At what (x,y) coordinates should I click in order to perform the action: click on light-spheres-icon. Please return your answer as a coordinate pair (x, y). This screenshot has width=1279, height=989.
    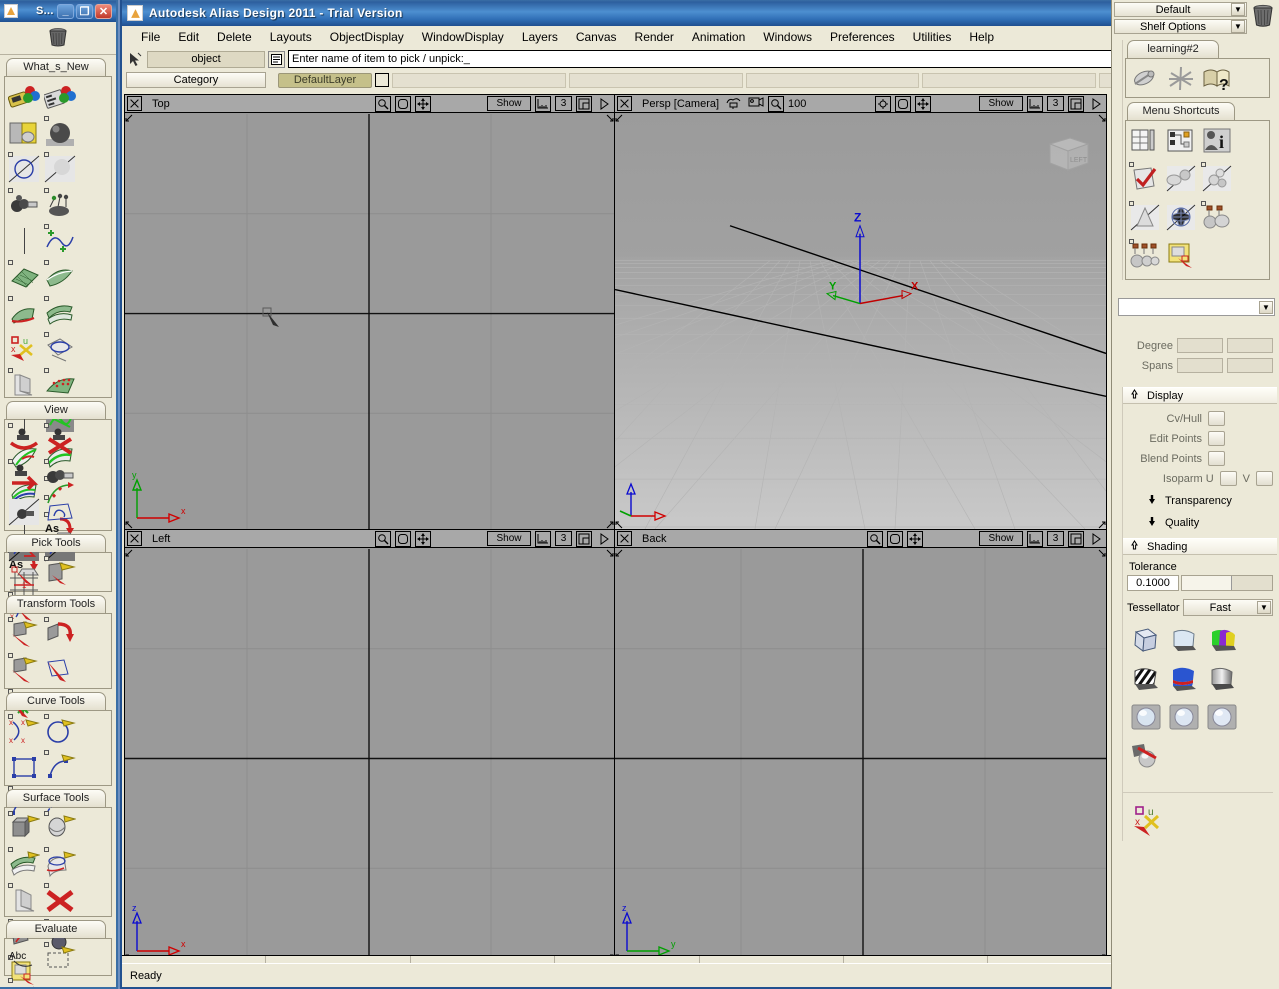
    Looking at the image, I should click on (1217, 218).